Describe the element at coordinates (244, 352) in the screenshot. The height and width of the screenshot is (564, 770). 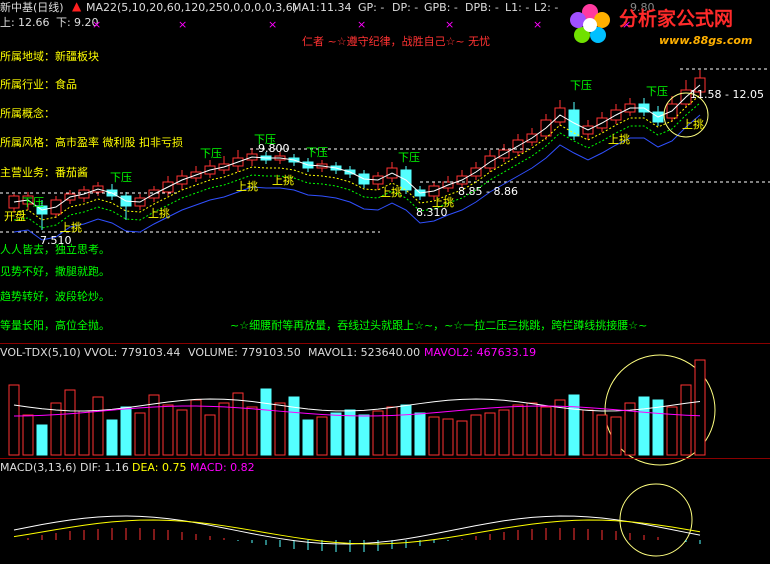
I see `vol-volume: VOLUME: 779103.50` at that location.